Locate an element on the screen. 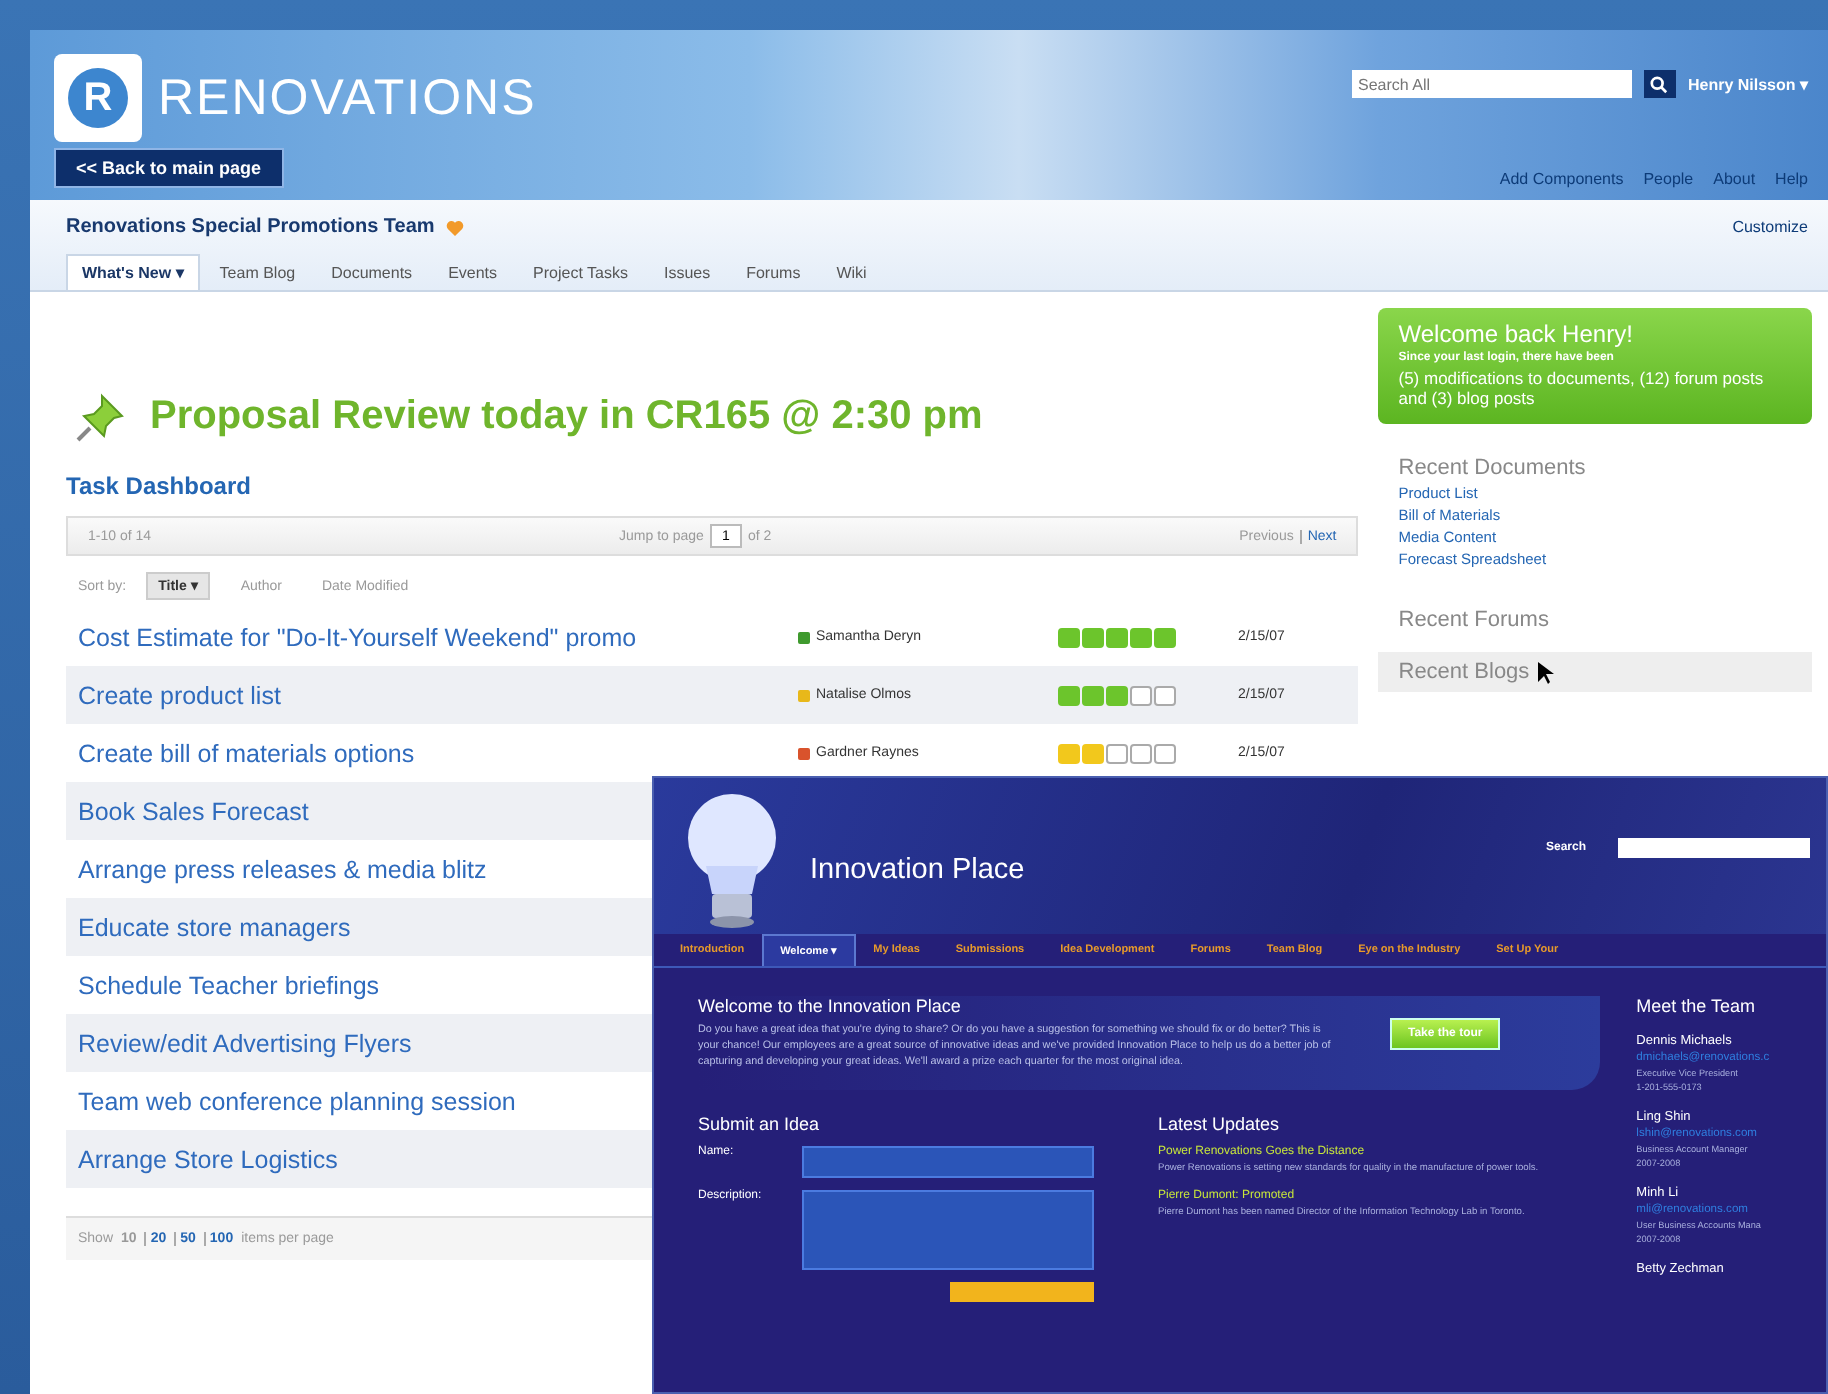 This screenshot has width=1828, height=1394. cursor-icon is located at coordinates (1545, 672).